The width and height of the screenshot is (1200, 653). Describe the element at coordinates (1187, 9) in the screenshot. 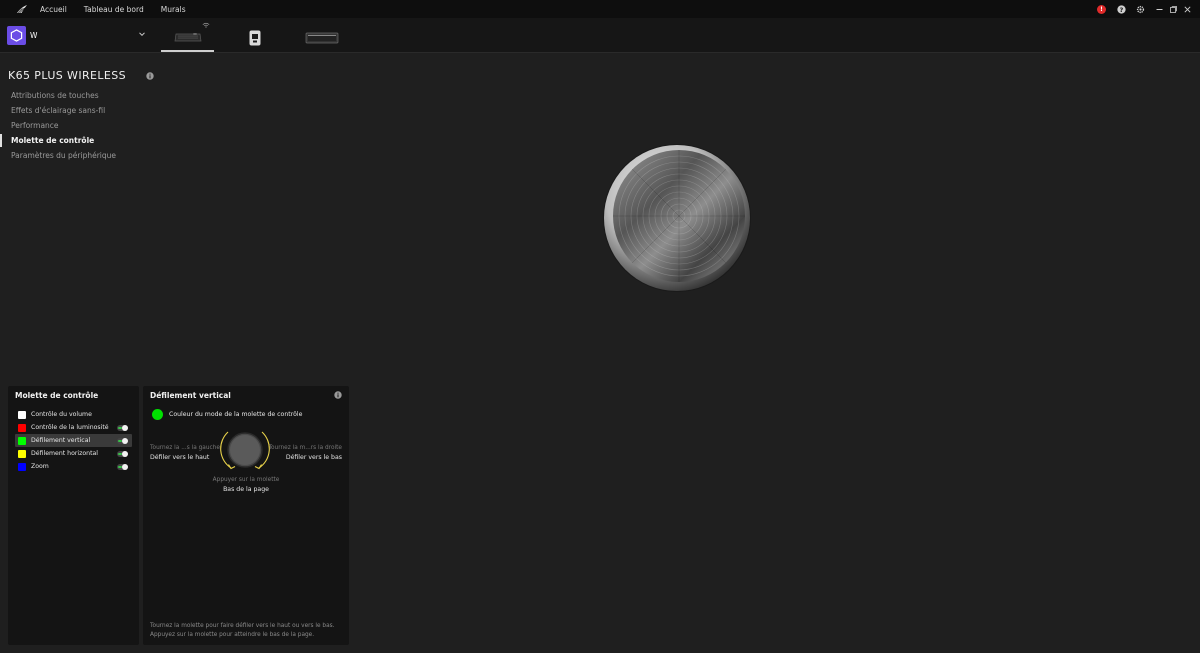

I see `close-icon` at that location.